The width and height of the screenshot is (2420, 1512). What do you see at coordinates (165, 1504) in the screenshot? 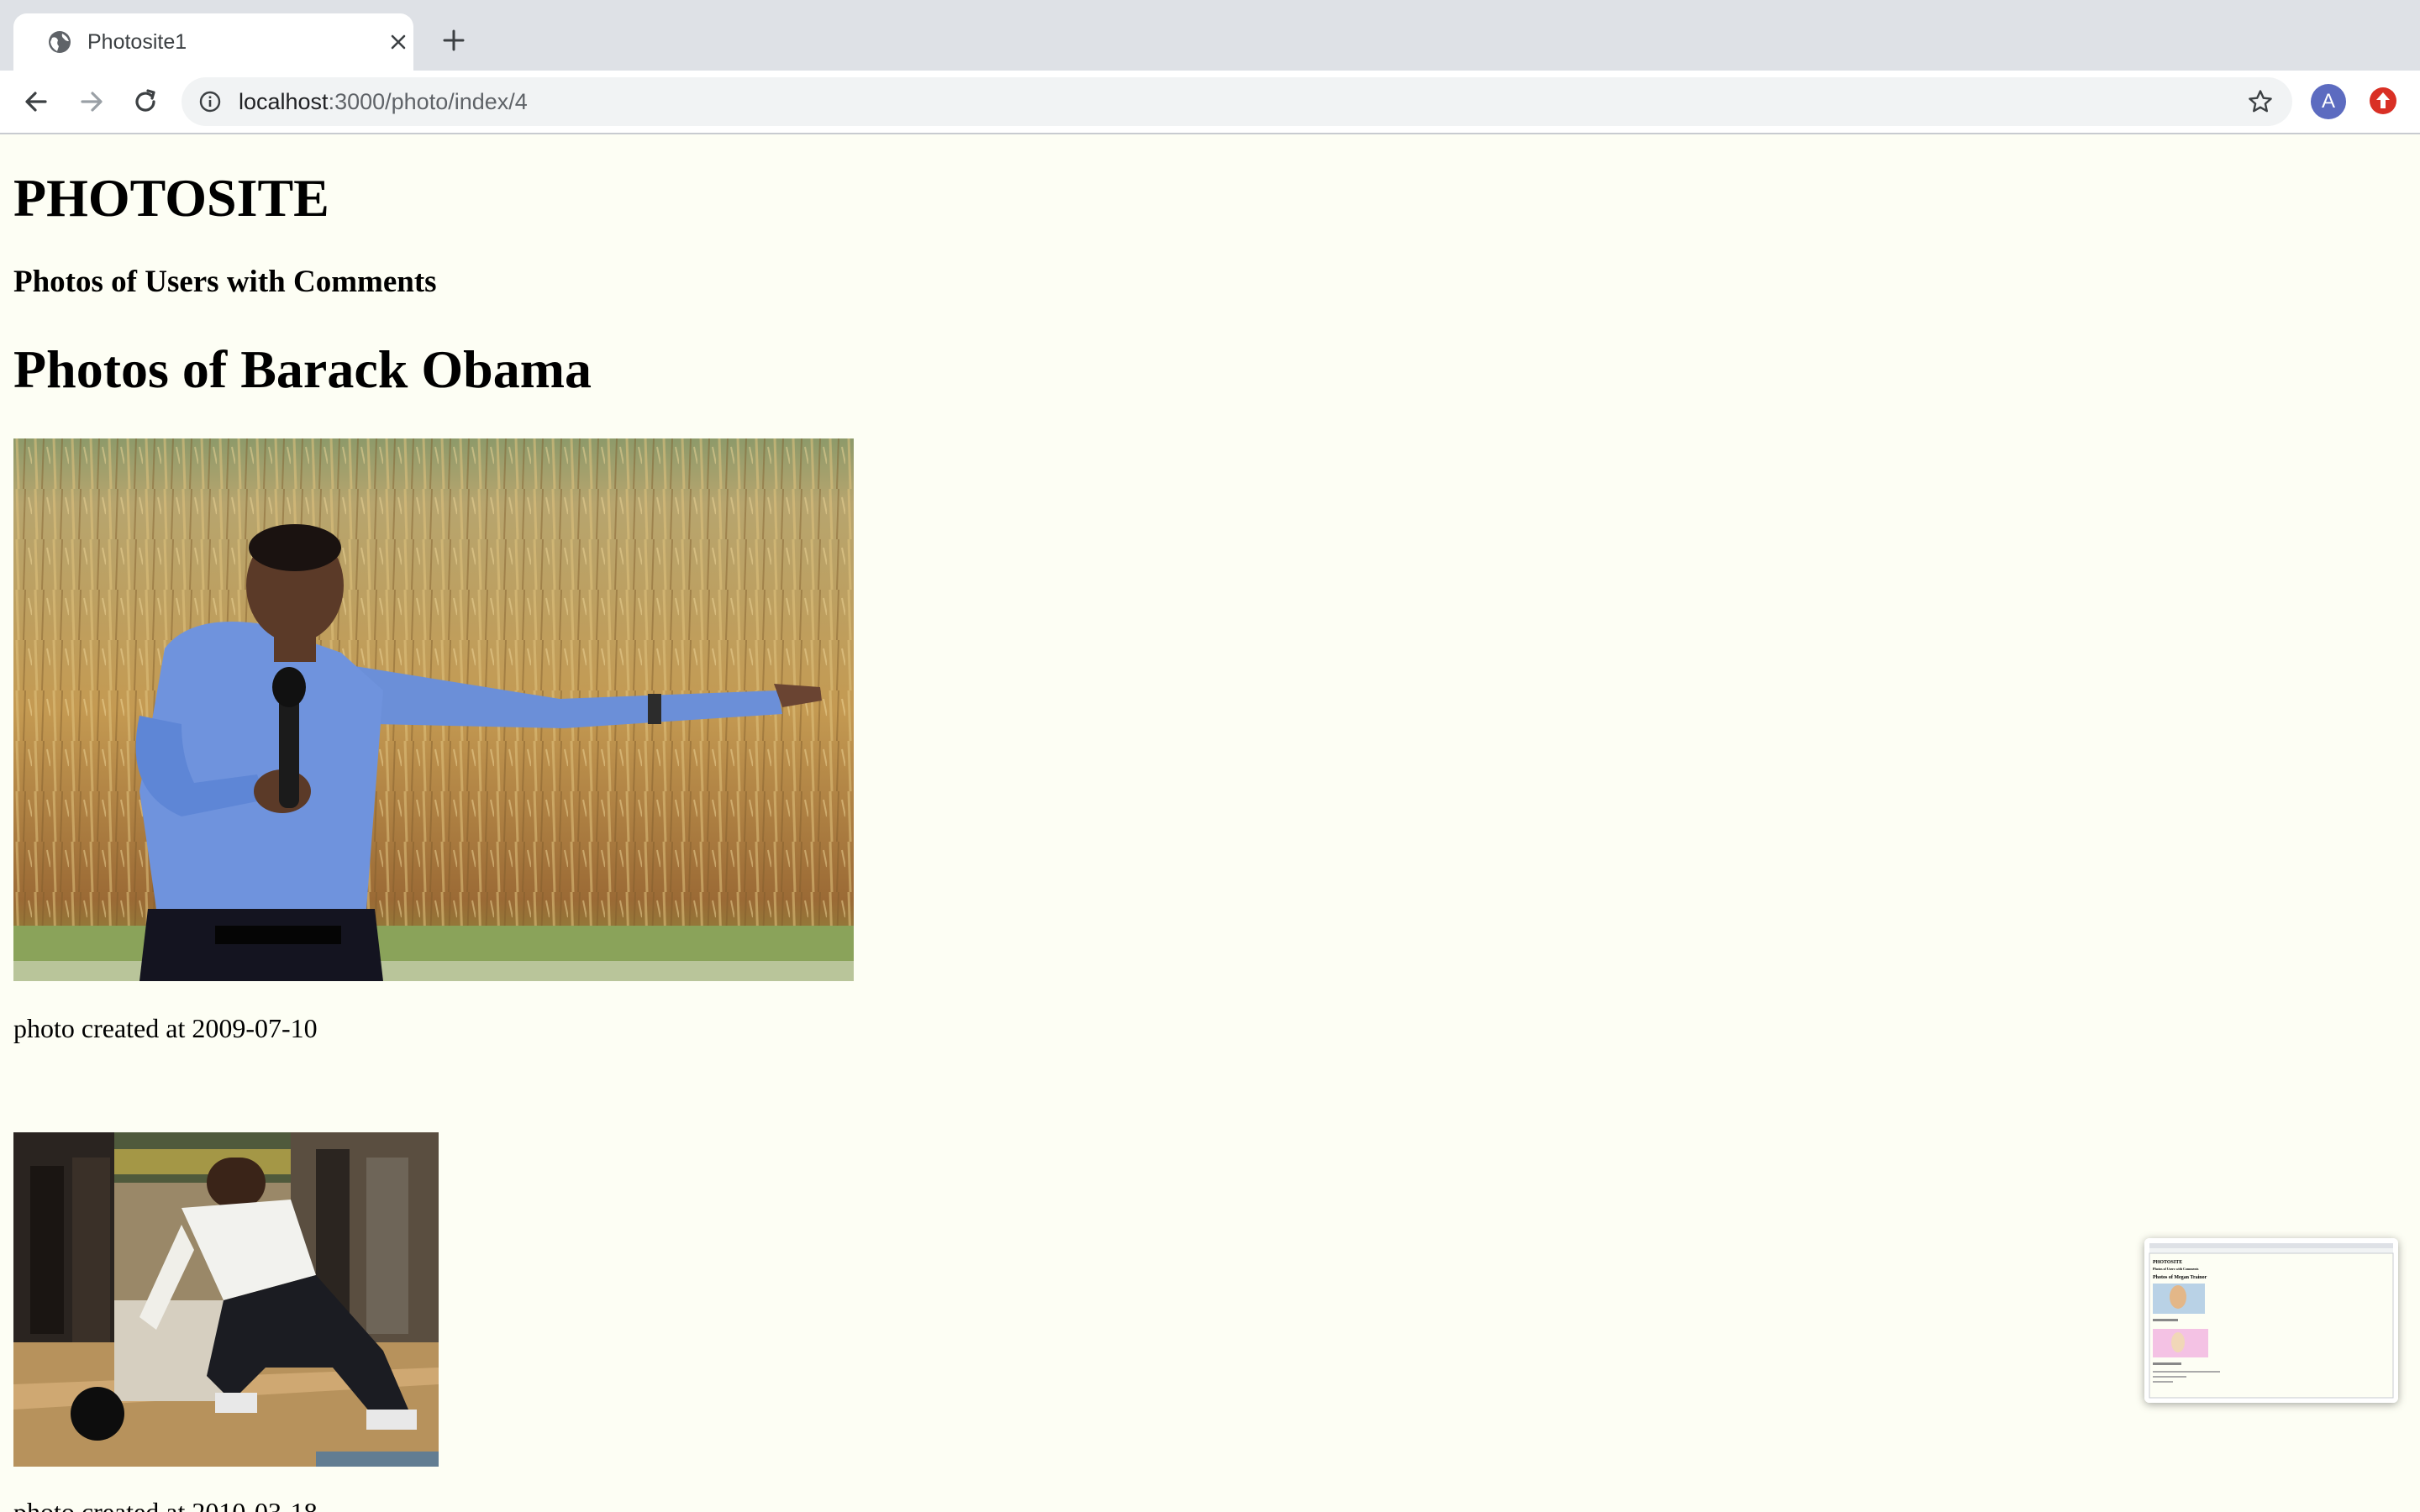
I see `photo-caption: photo created at 2010-03-18` at bounding box center [165, 1504].